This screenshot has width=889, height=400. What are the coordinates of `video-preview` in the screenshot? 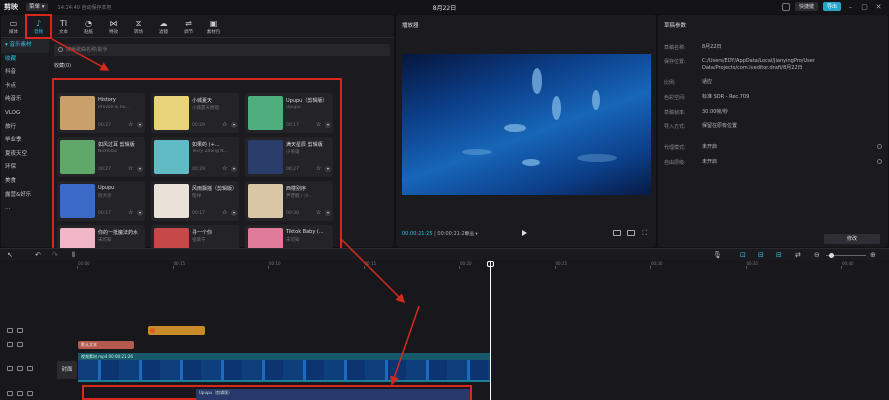 It's located at (526, 124).